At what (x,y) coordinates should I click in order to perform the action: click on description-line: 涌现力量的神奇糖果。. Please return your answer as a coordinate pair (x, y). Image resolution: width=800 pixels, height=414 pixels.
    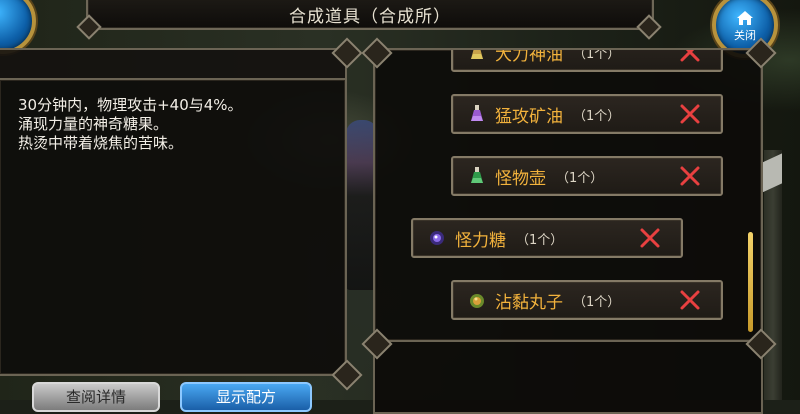
    Looking at the image, I should click on (93, 124).